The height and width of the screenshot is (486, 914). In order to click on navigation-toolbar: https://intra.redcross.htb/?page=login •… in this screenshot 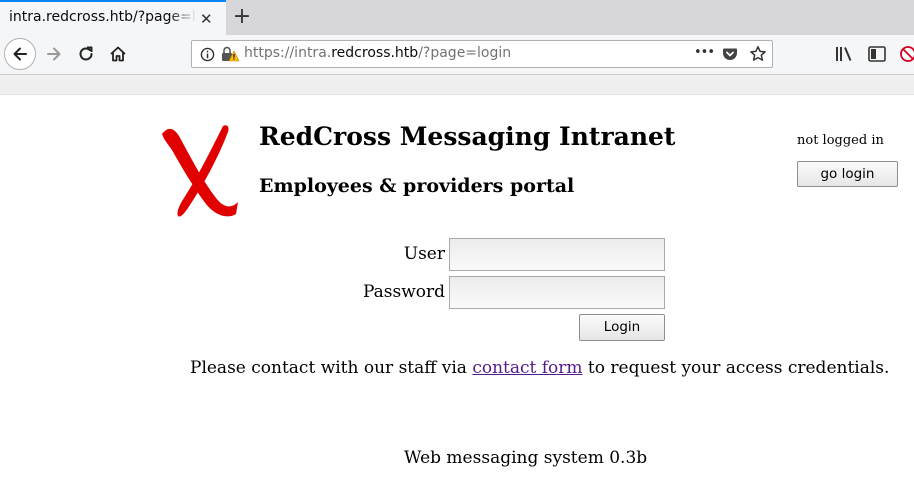, I will do `click(457, 55)`.